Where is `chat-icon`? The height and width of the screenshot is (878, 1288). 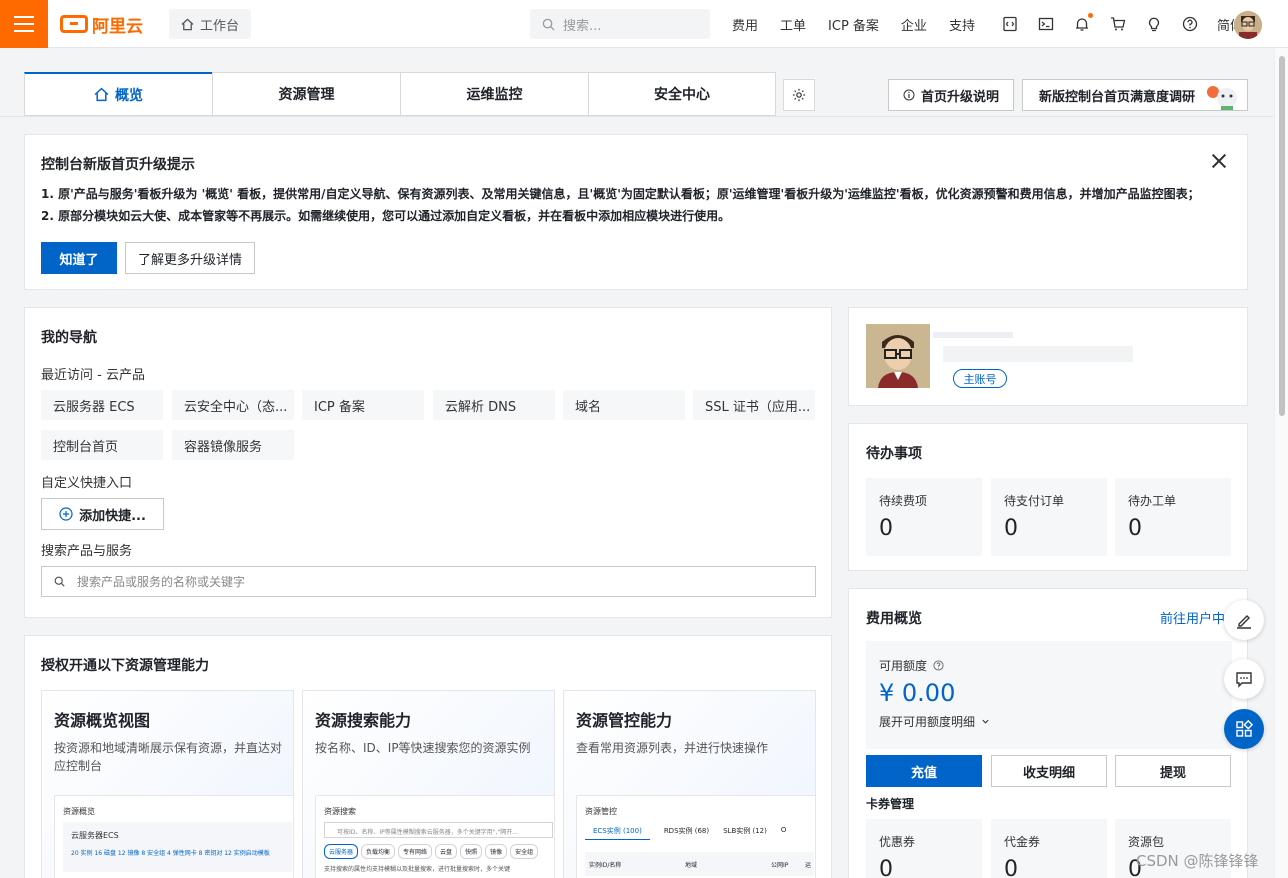 chat-icon is located at coordinates (1244, 680).